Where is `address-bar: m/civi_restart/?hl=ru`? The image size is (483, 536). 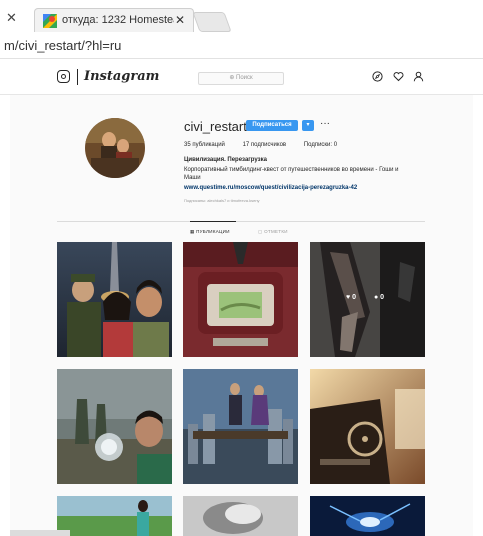
address-bar: m/civi_restart/?hl=ru is located at coordinates (241, 45).